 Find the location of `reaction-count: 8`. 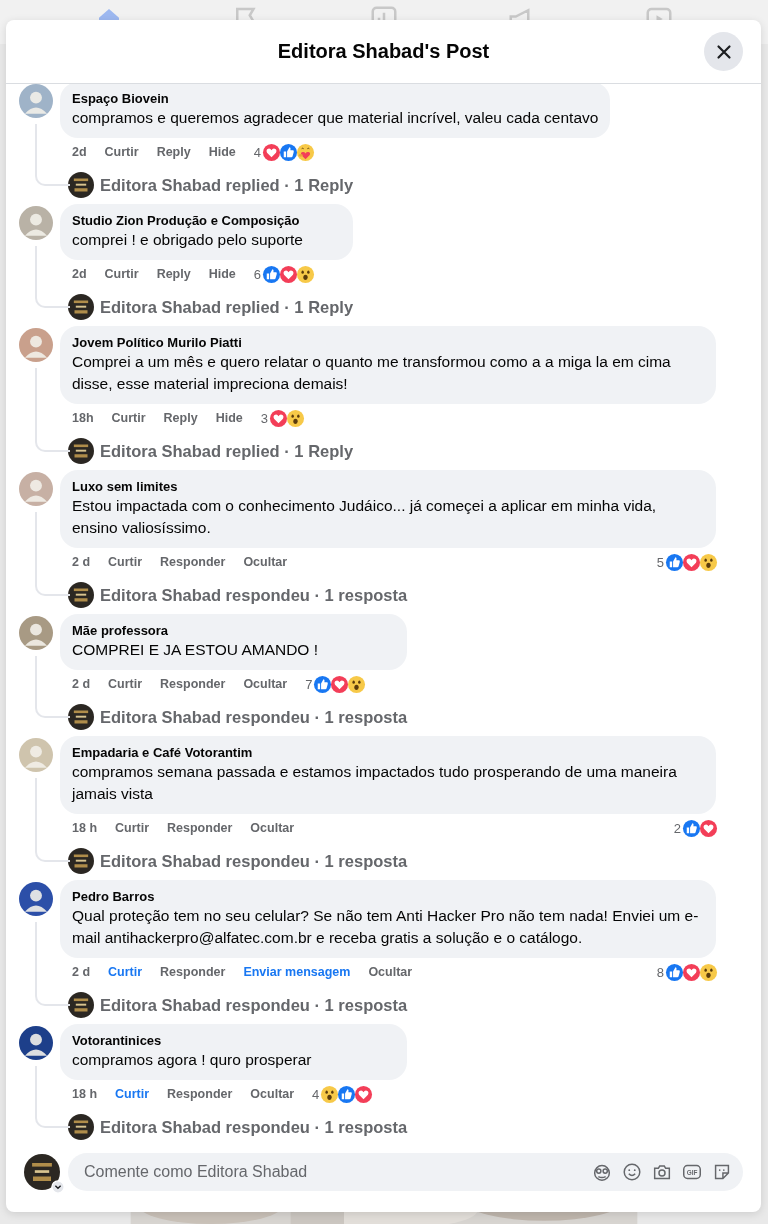

reaction-count: 8 is located at coordinates (660, 972).